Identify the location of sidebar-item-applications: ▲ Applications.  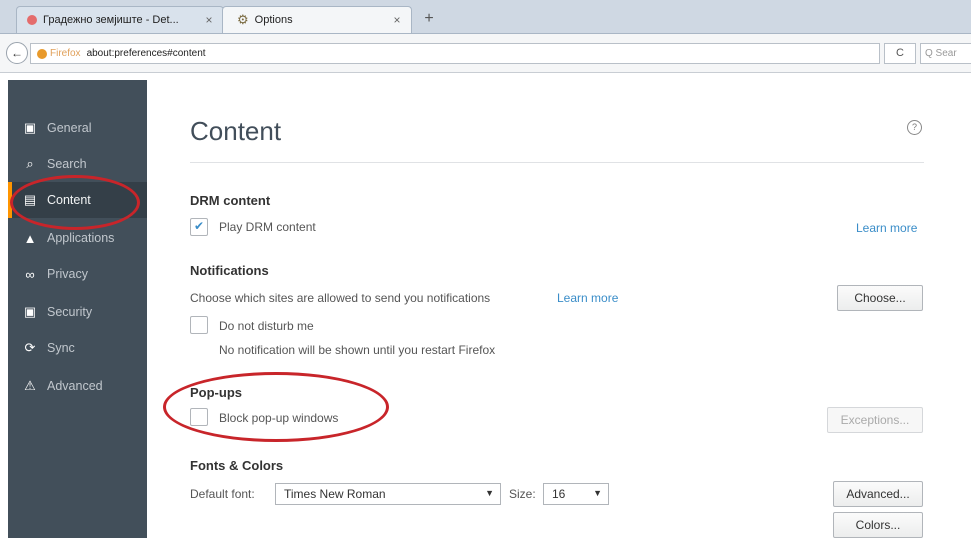
(77, 238).